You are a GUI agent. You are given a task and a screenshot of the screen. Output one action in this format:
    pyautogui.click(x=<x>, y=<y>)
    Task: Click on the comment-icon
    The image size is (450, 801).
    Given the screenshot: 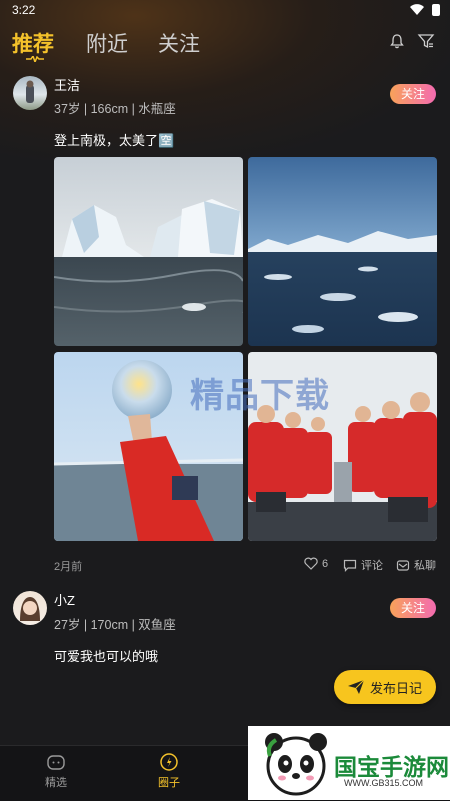 What is the action you would take?
    pyautogui.click(x=350, y=565)
    